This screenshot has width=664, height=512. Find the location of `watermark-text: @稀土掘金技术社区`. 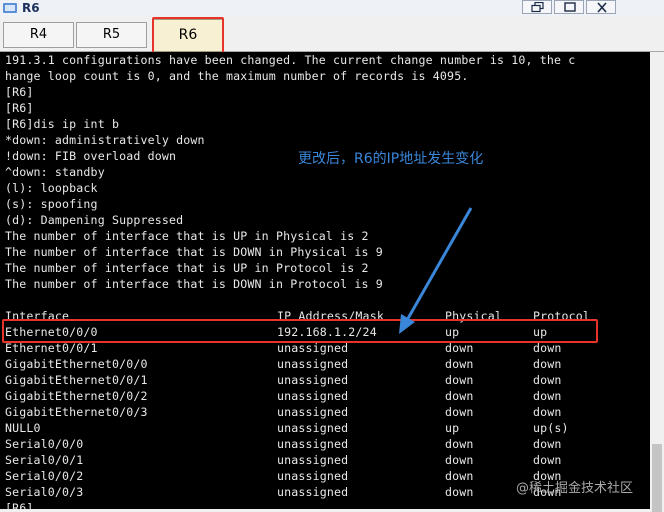

watermark-text: @稀土掘金技术社区 is located at coordinates (575, 488).